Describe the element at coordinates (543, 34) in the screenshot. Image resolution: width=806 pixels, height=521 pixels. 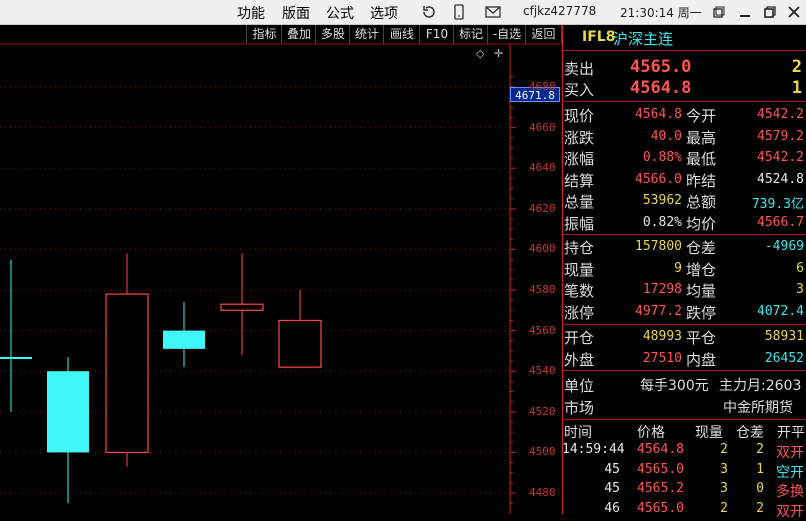
I see `back-button: 返回` at that location.